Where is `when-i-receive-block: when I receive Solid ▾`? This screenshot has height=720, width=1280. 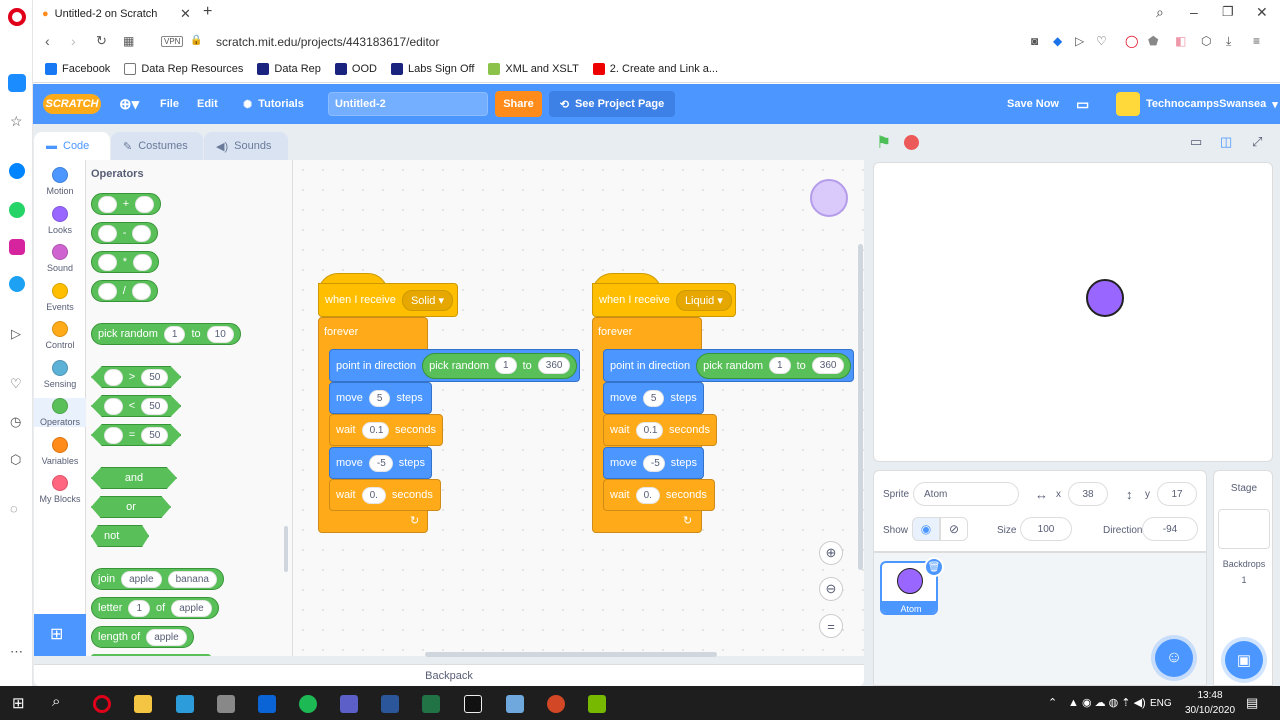 when-i-receive-block: when I receive Solid ▾ is located at coordinates (388, 300).